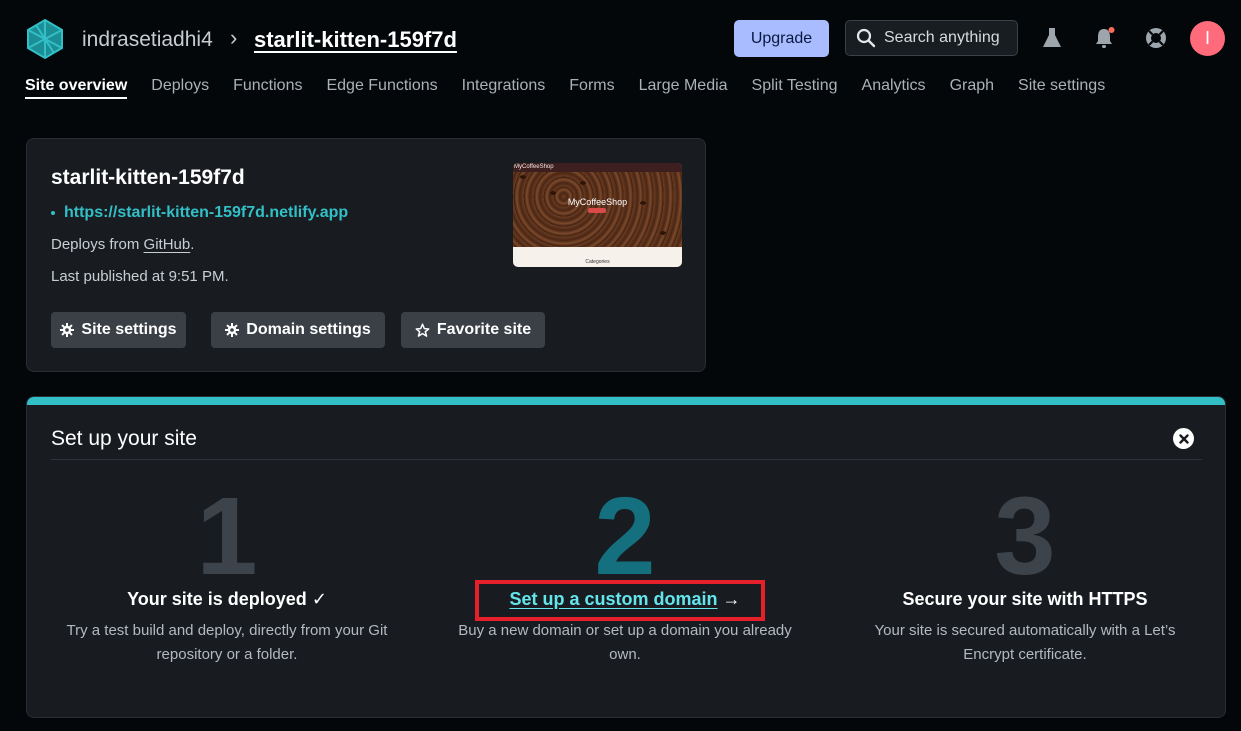  What do you see at coordinates (76, 88) in the screenshot?
I see `tab-site-overview: Site overview` at bounding box center [76, 88].